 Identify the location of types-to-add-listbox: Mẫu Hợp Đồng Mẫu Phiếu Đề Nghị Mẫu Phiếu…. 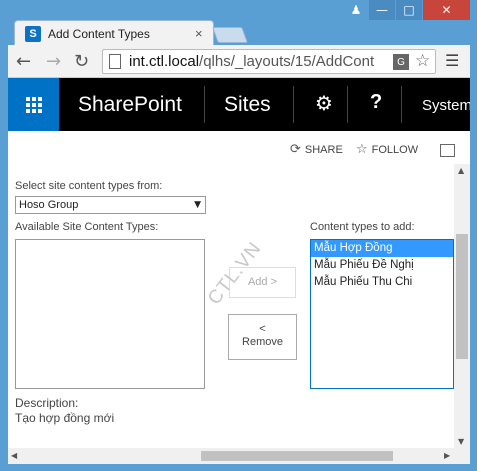
(382, 314).